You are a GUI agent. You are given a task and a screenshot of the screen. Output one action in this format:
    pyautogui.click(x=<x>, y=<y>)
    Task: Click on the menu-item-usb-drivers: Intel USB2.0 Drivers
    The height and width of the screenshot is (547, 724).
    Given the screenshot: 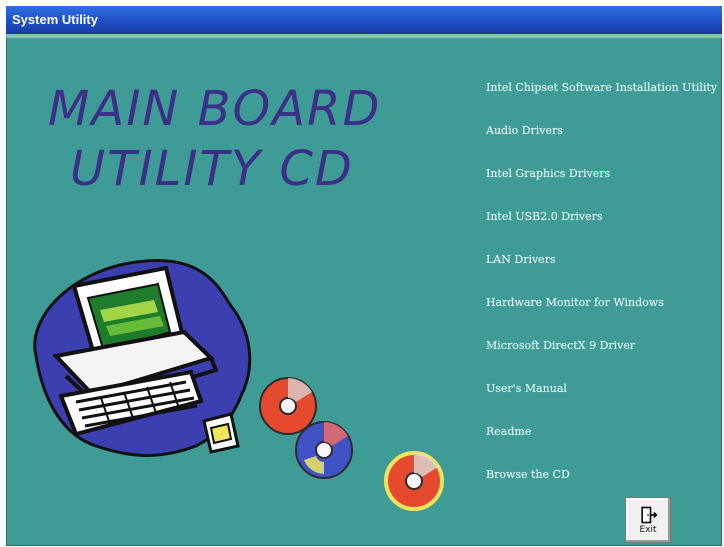 What is the action you would take?
    pyautogui.click(x=603, y=224)
    